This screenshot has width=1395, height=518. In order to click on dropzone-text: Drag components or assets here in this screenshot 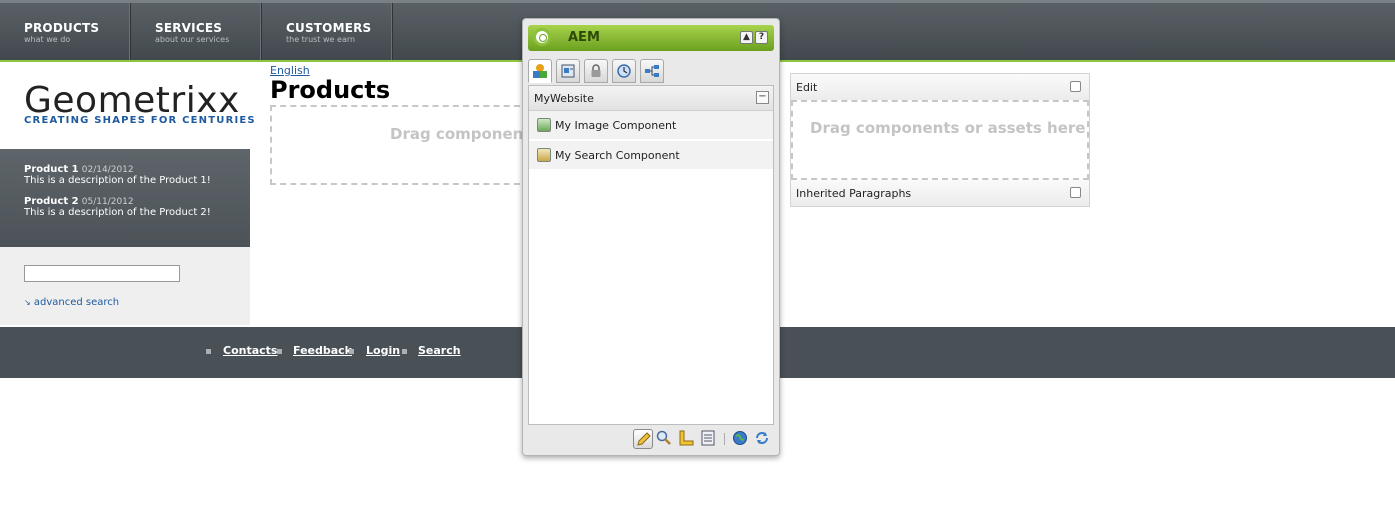, I will do `click(948, 128)`.